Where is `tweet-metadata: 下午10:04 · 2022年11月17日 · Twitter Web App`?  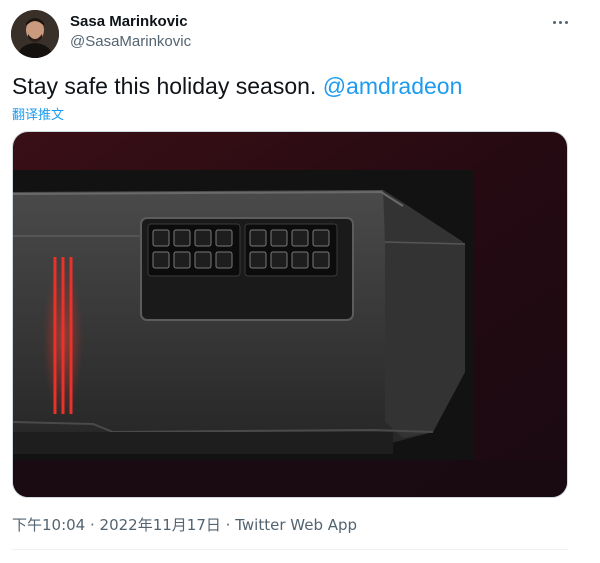
tweet-metadata: 下午10:04 · 2022年11月17日 · Twitter Web App is located at coordinates (184, 525).